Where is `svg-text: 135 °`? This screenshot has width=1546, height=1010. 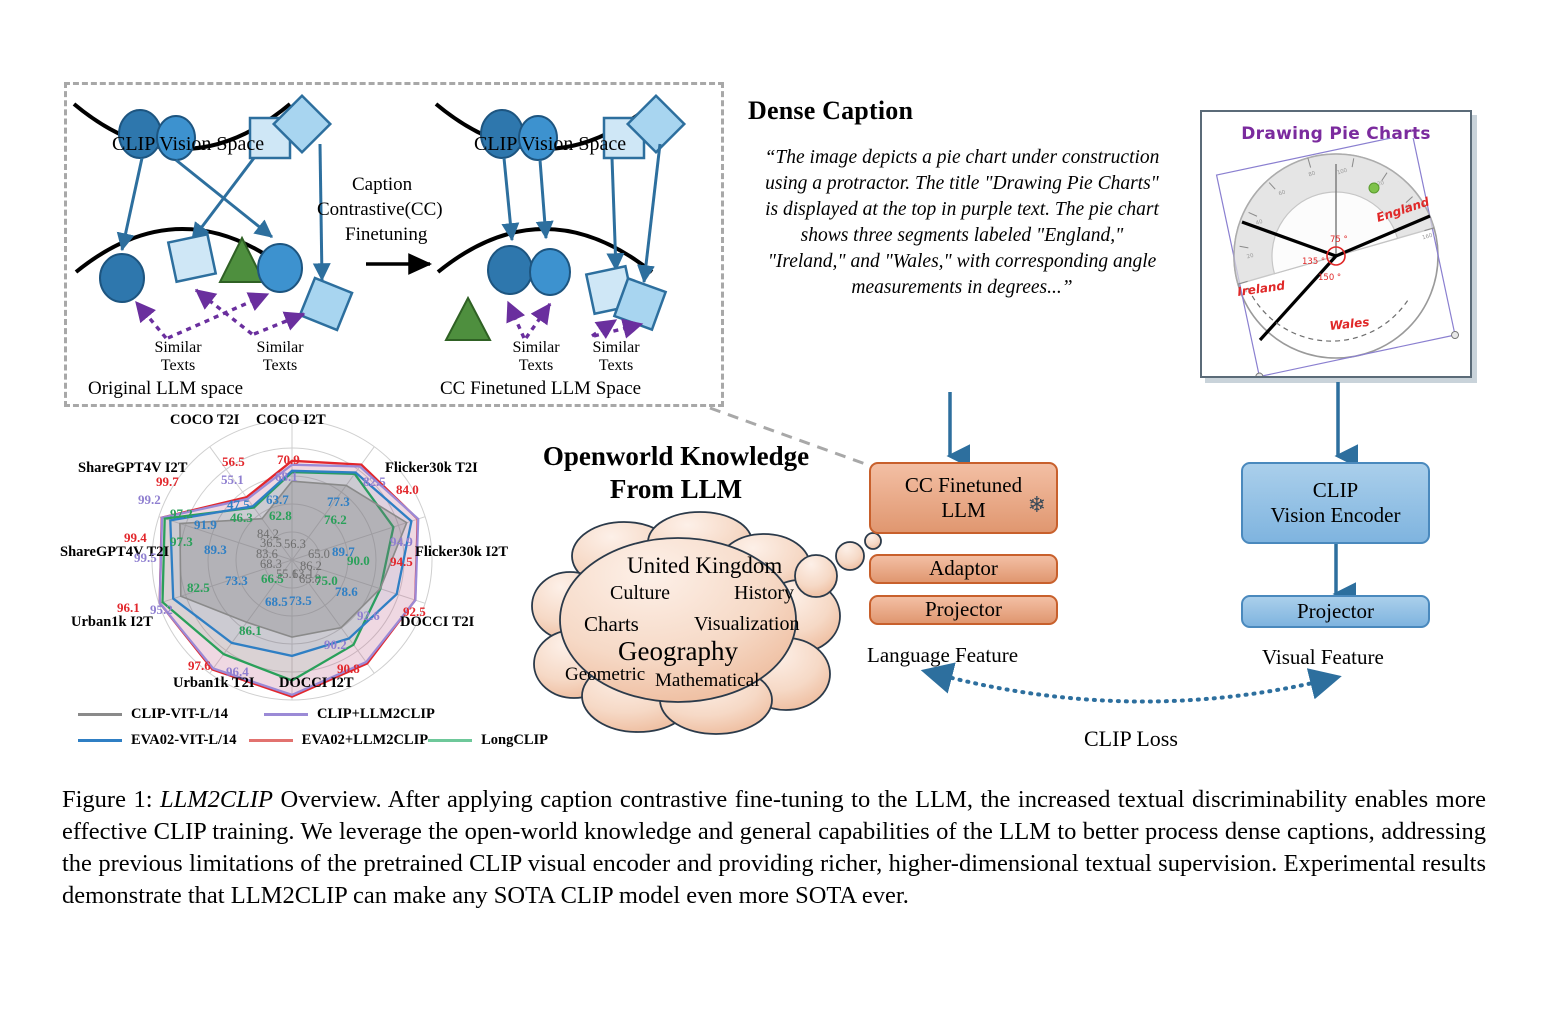 svg-text: 135 ° is located at coordinates (1313, 262).